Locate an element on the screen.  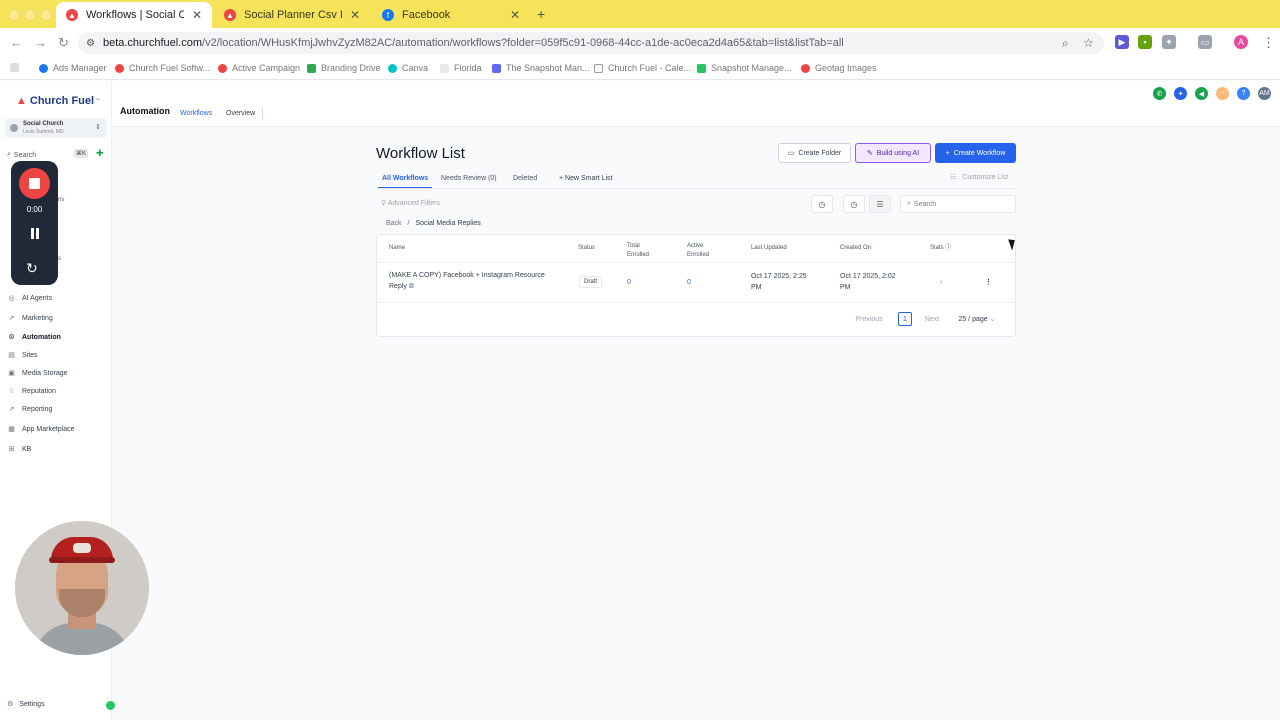
notifications-icon: ◔ is located at coordinates (1222, 93).